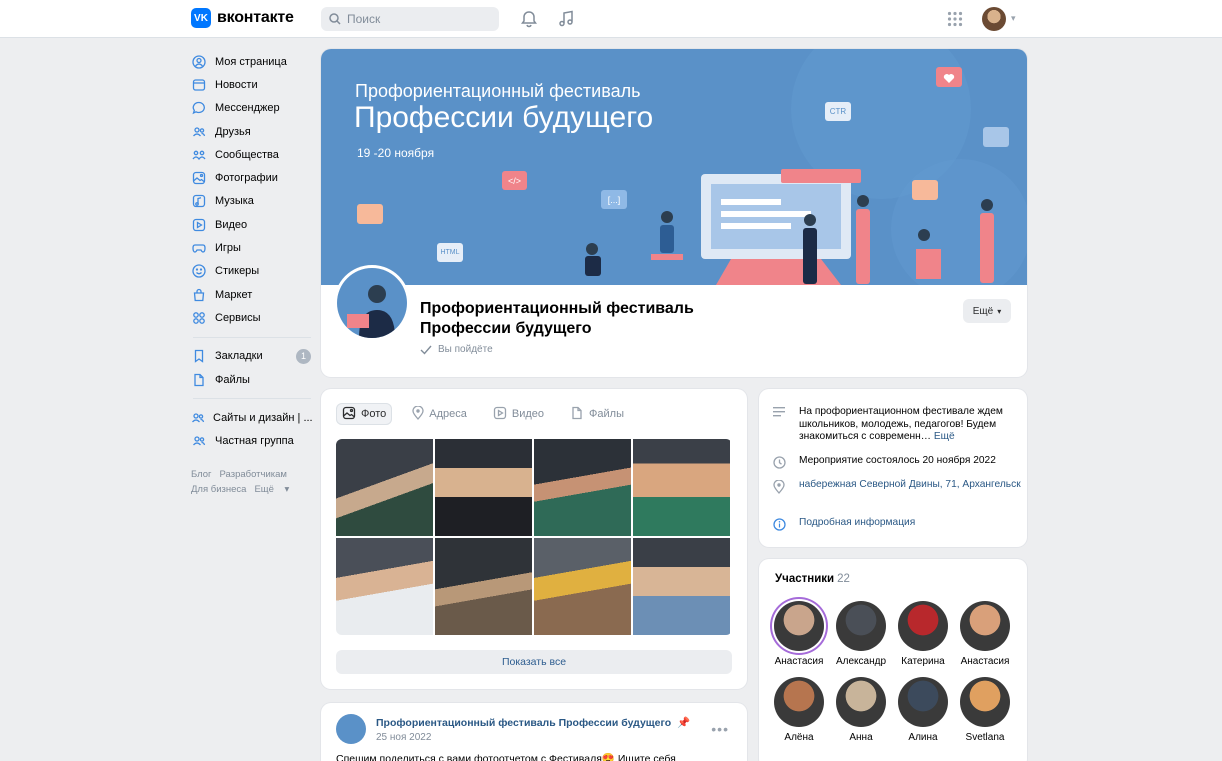 The height and width of the screenshot is (761, 1222). I want to click on sidebar-item: Новости, so click(251, 84).